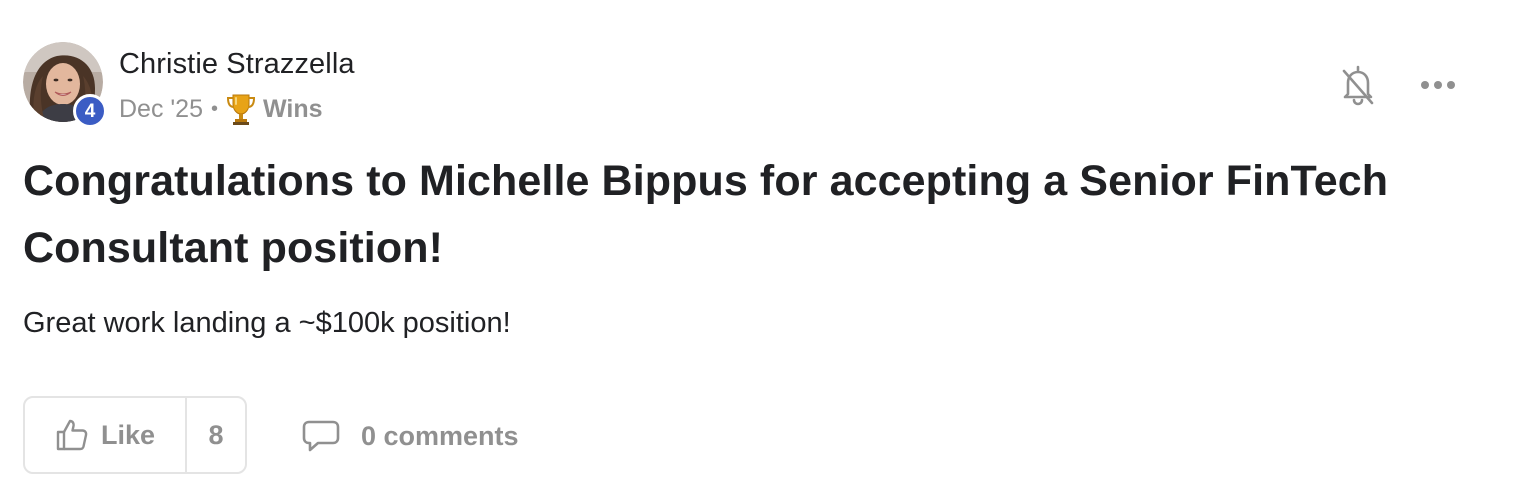 This screenshot has height=488, width=1524. I want to click on comments-button: 0 comments, so click(410, 436).